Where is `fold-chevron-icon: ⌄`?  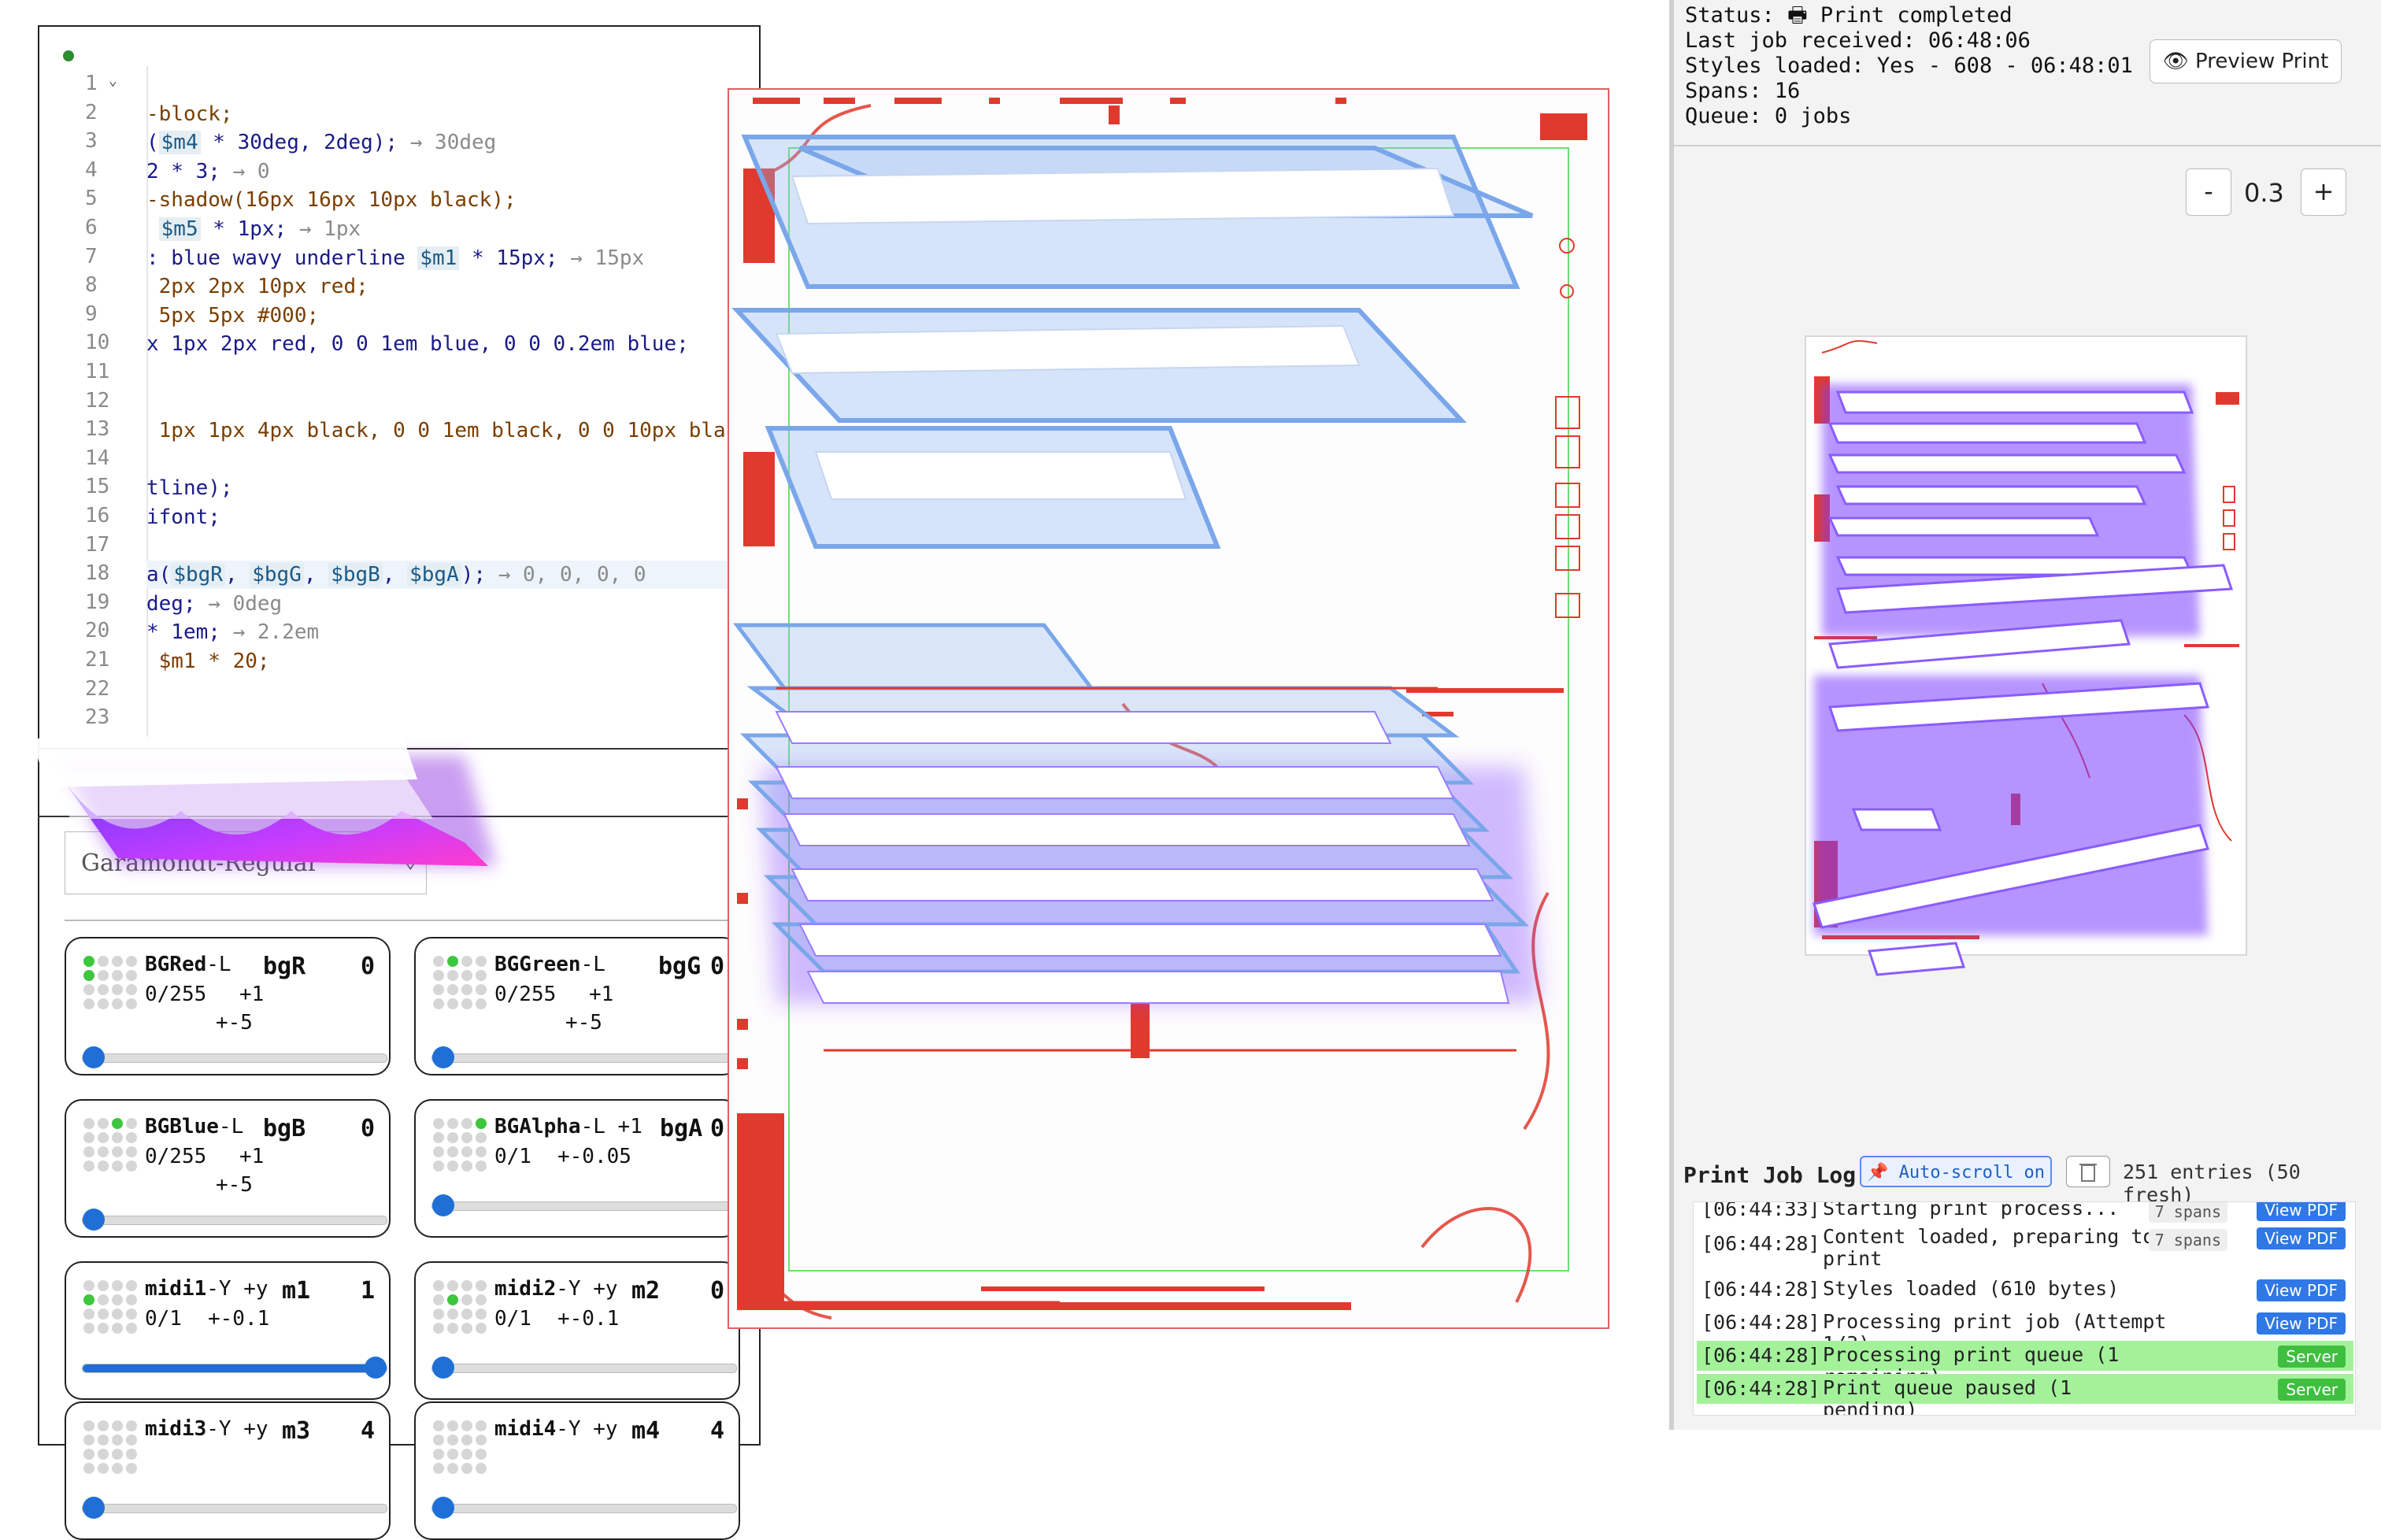 fold-chevron-icon: ⌄ is located at coordinates (113, 80).